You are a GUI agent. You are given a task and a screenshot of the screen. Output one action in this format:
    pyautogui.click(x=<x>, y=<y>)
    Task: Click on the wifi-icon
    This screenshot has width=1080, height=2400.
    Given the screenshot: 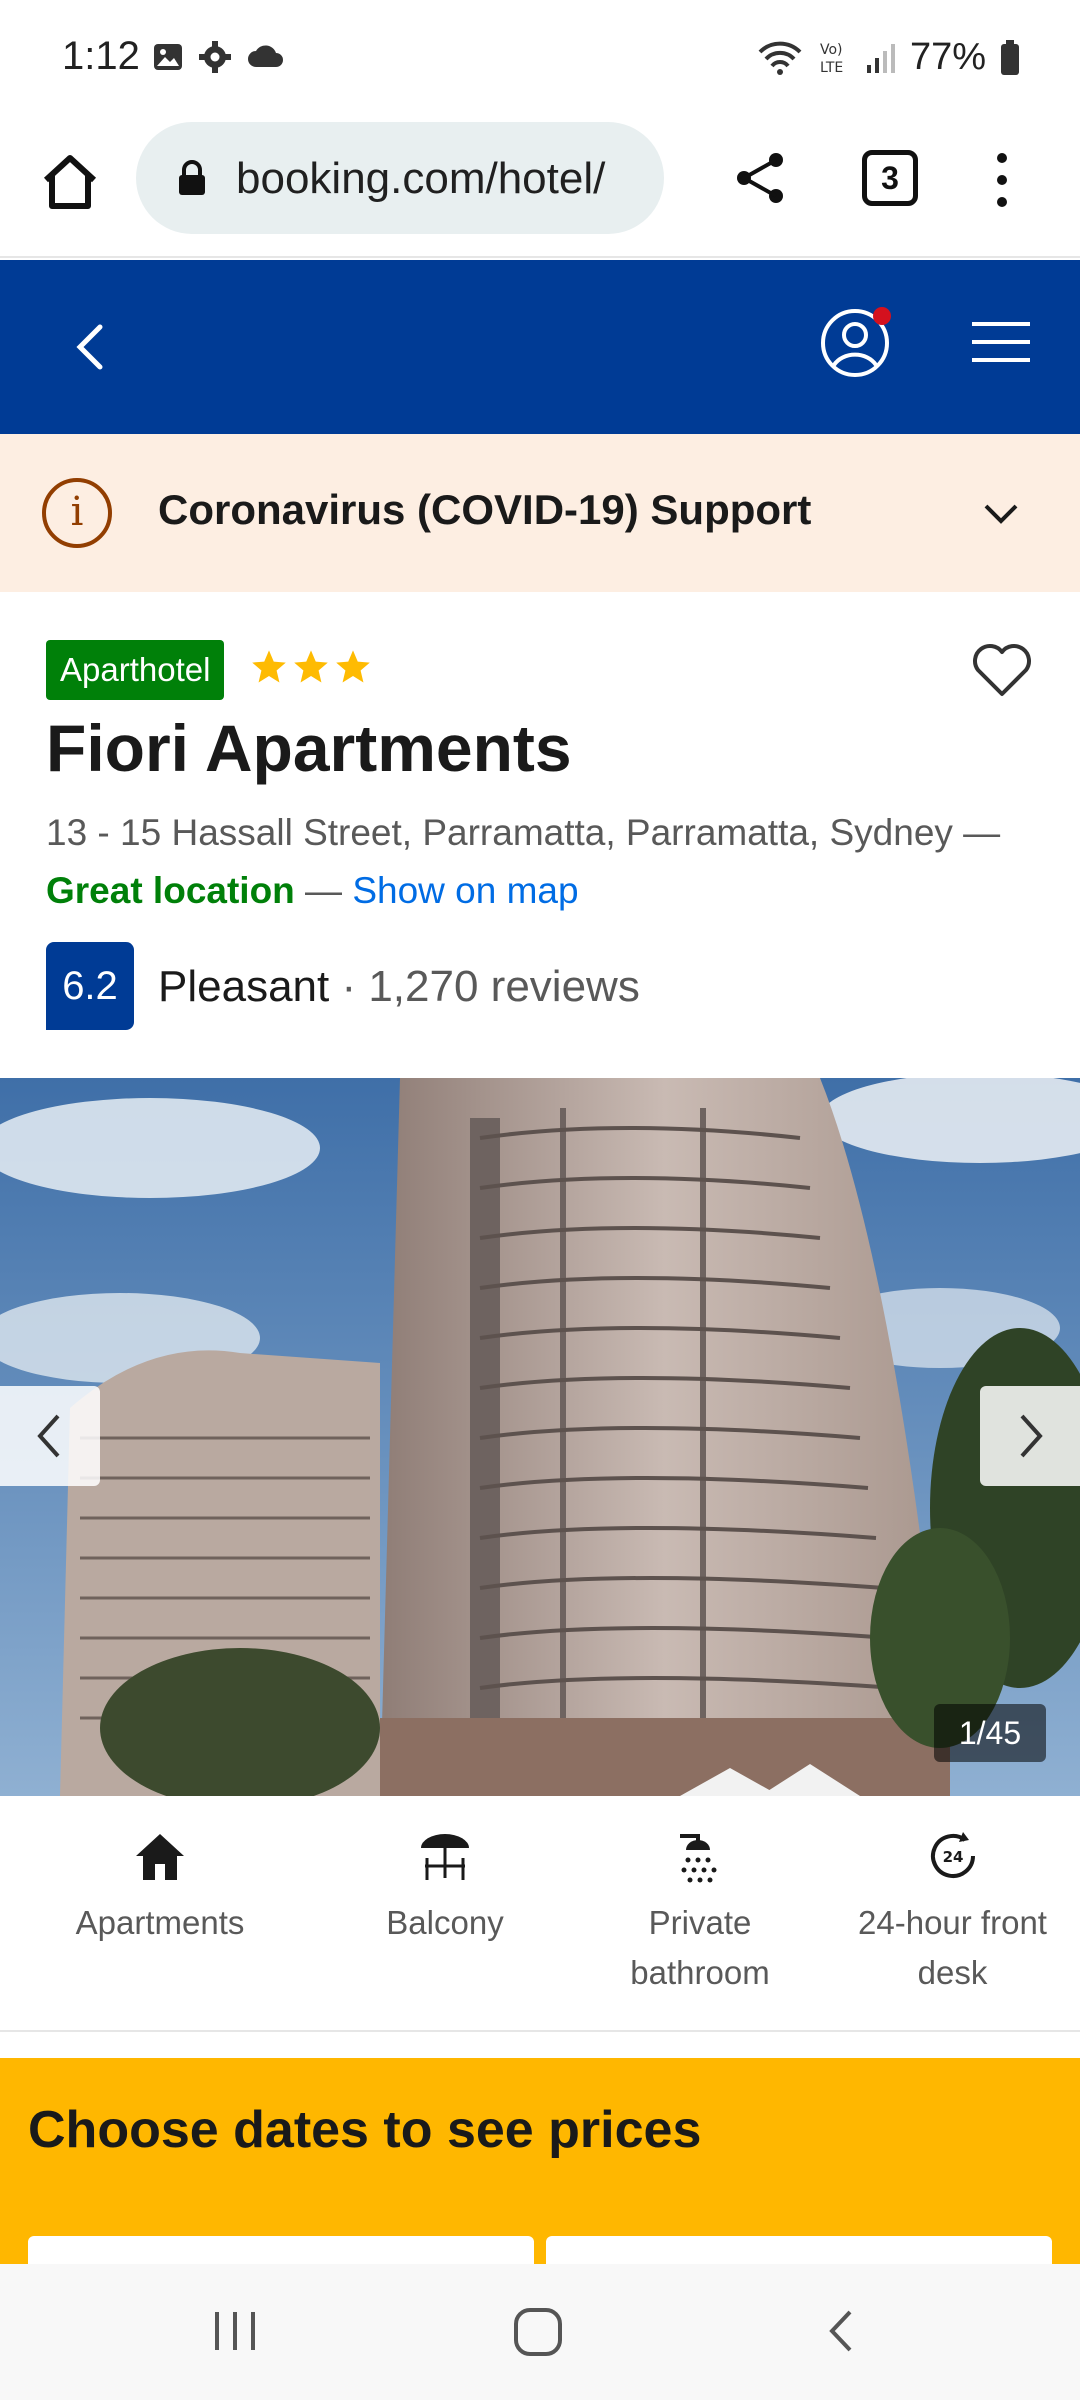 What is the action you would take?
    pyautogui.click(x=780, y=58)
    